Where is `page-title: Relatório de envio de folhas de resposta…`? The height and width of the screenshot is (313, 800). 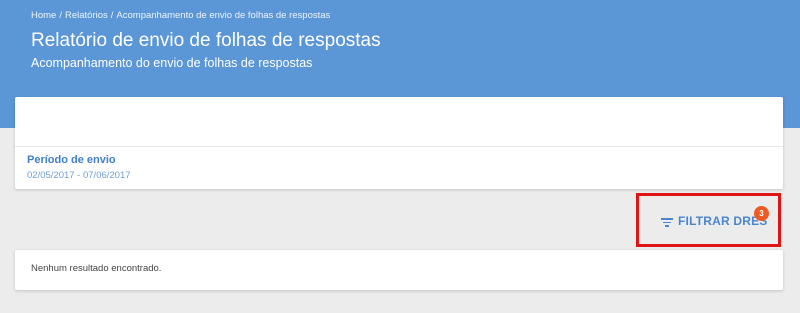 page-title: Relatório de envio de folhas de resposta… is located at coordinates (206, 40).